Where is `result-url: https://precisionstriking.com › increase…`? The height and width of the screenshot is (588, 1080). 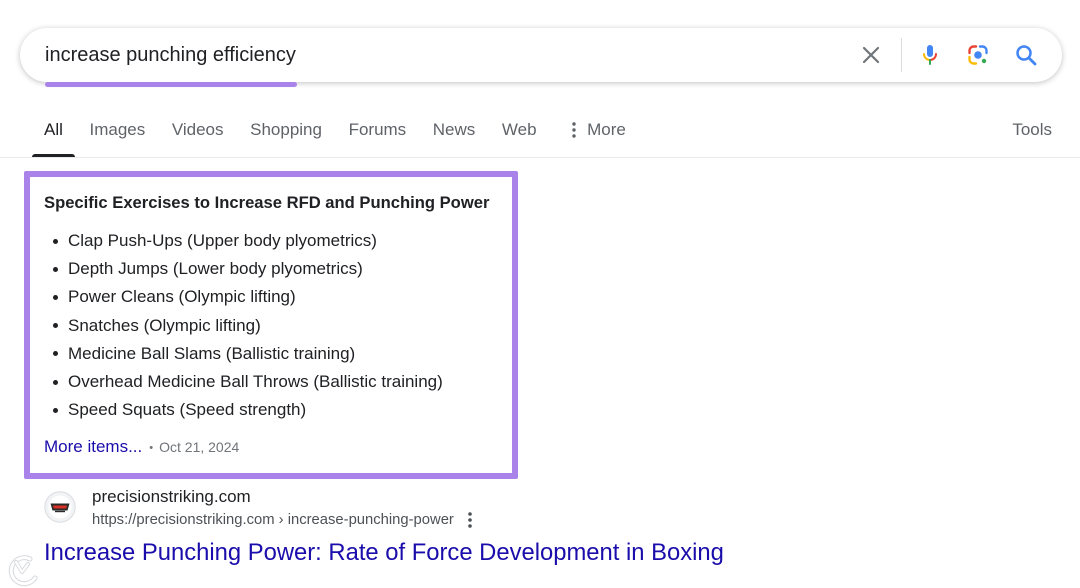
result-url: https://precisionstriking.com › increase… is located at coordinates (273, 520).